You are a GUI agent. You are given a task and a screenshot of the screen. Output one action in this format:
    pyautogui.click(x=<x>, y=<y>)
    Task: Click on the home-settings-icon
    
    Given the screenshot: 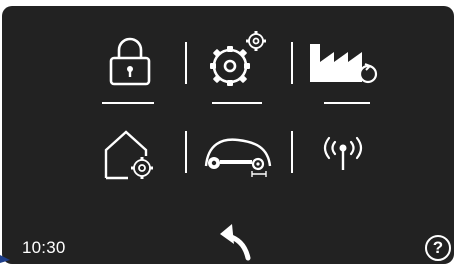 What is the action you would take?
    pyautogui.click(x=128, y=155)
    